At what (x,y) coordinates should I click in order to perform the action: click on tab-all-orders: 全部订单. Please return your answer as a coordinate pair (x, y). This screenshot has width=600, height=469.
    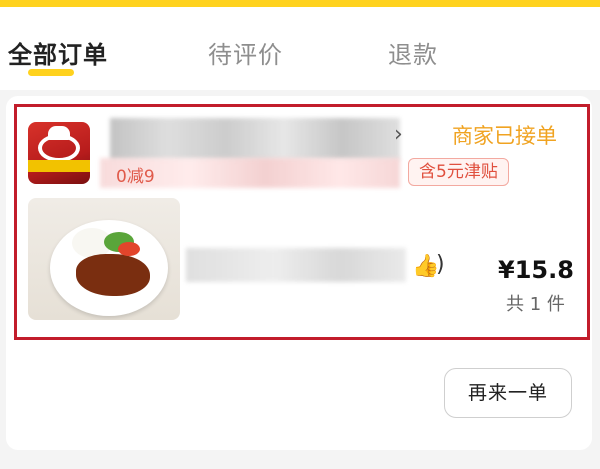
    Looking at the image, I should click on (58, 52).